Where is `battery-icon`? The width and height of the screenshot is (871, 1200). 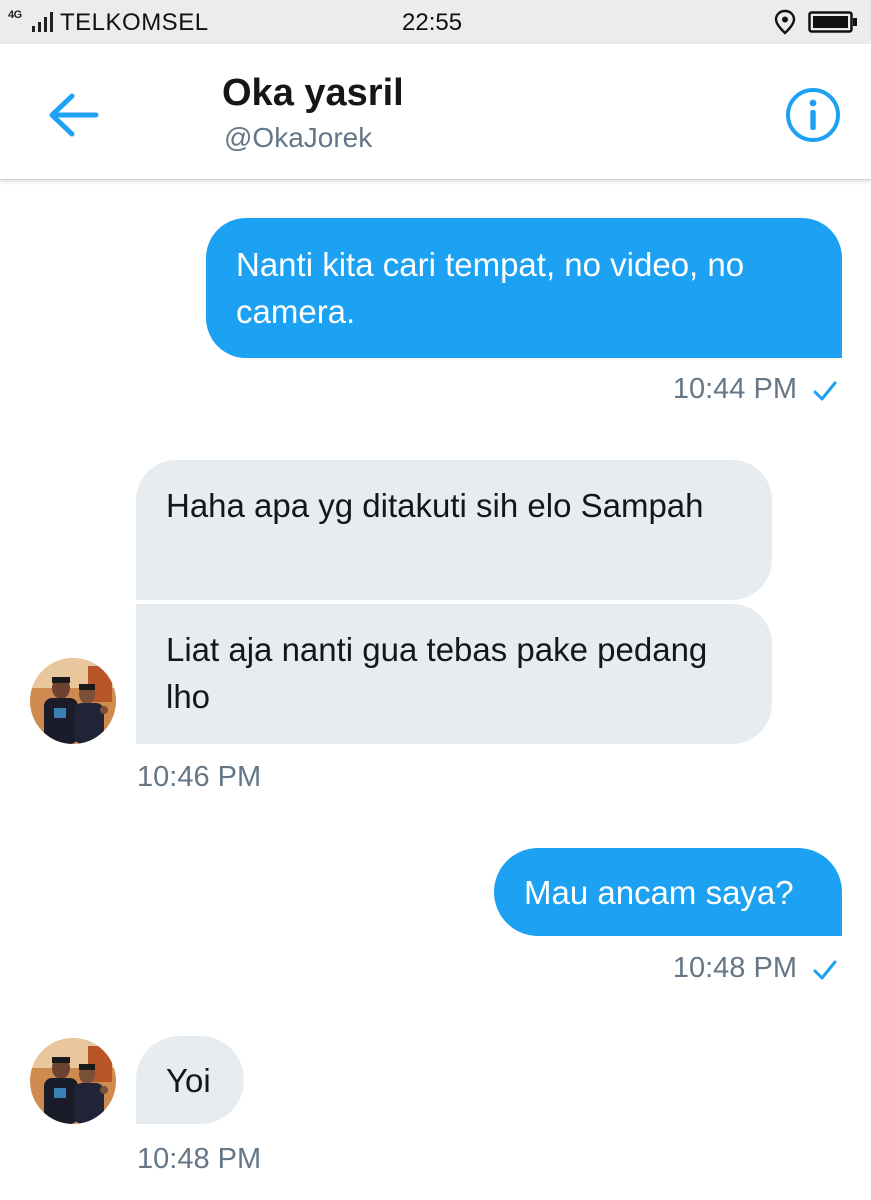 battery-icon is located at coordinates (832, 22).